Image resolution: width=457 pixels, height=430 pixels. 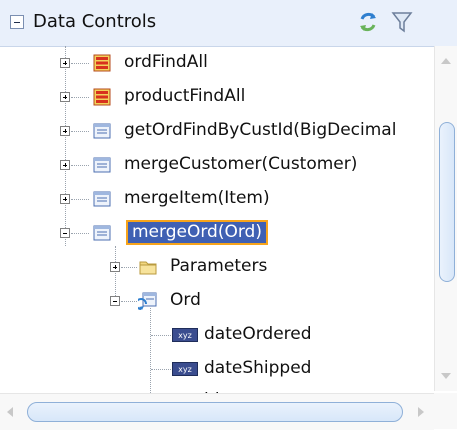 I want to click on horizontal-scroll-thumb, so click(x=215, y=412).